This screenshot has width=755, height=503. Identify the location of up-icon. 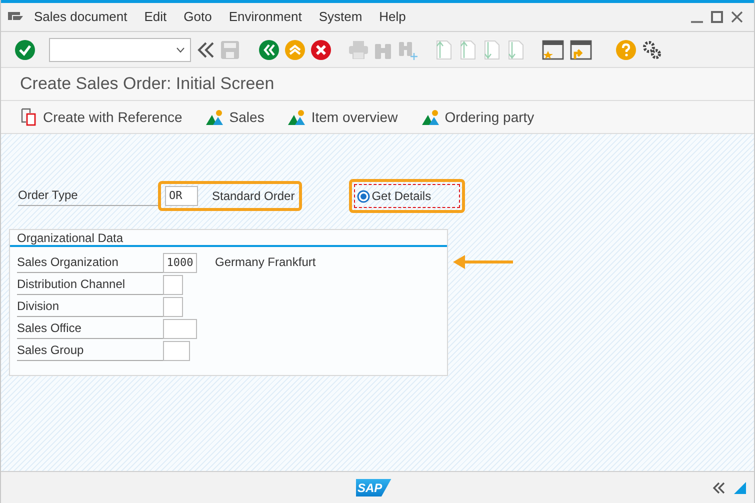
(295, 50).